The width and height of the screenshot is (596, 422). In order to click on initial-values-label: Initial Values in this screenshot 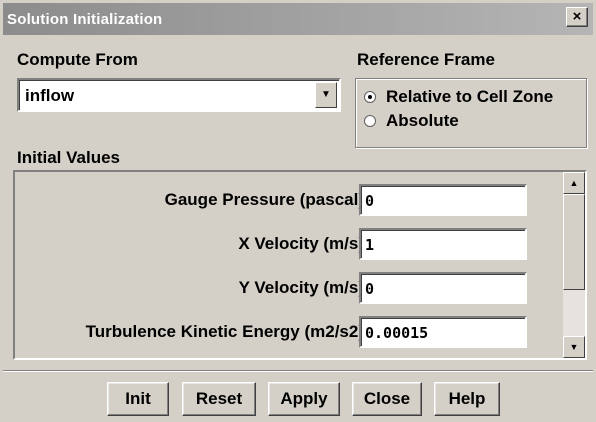, I will do `click(68, 157)`.